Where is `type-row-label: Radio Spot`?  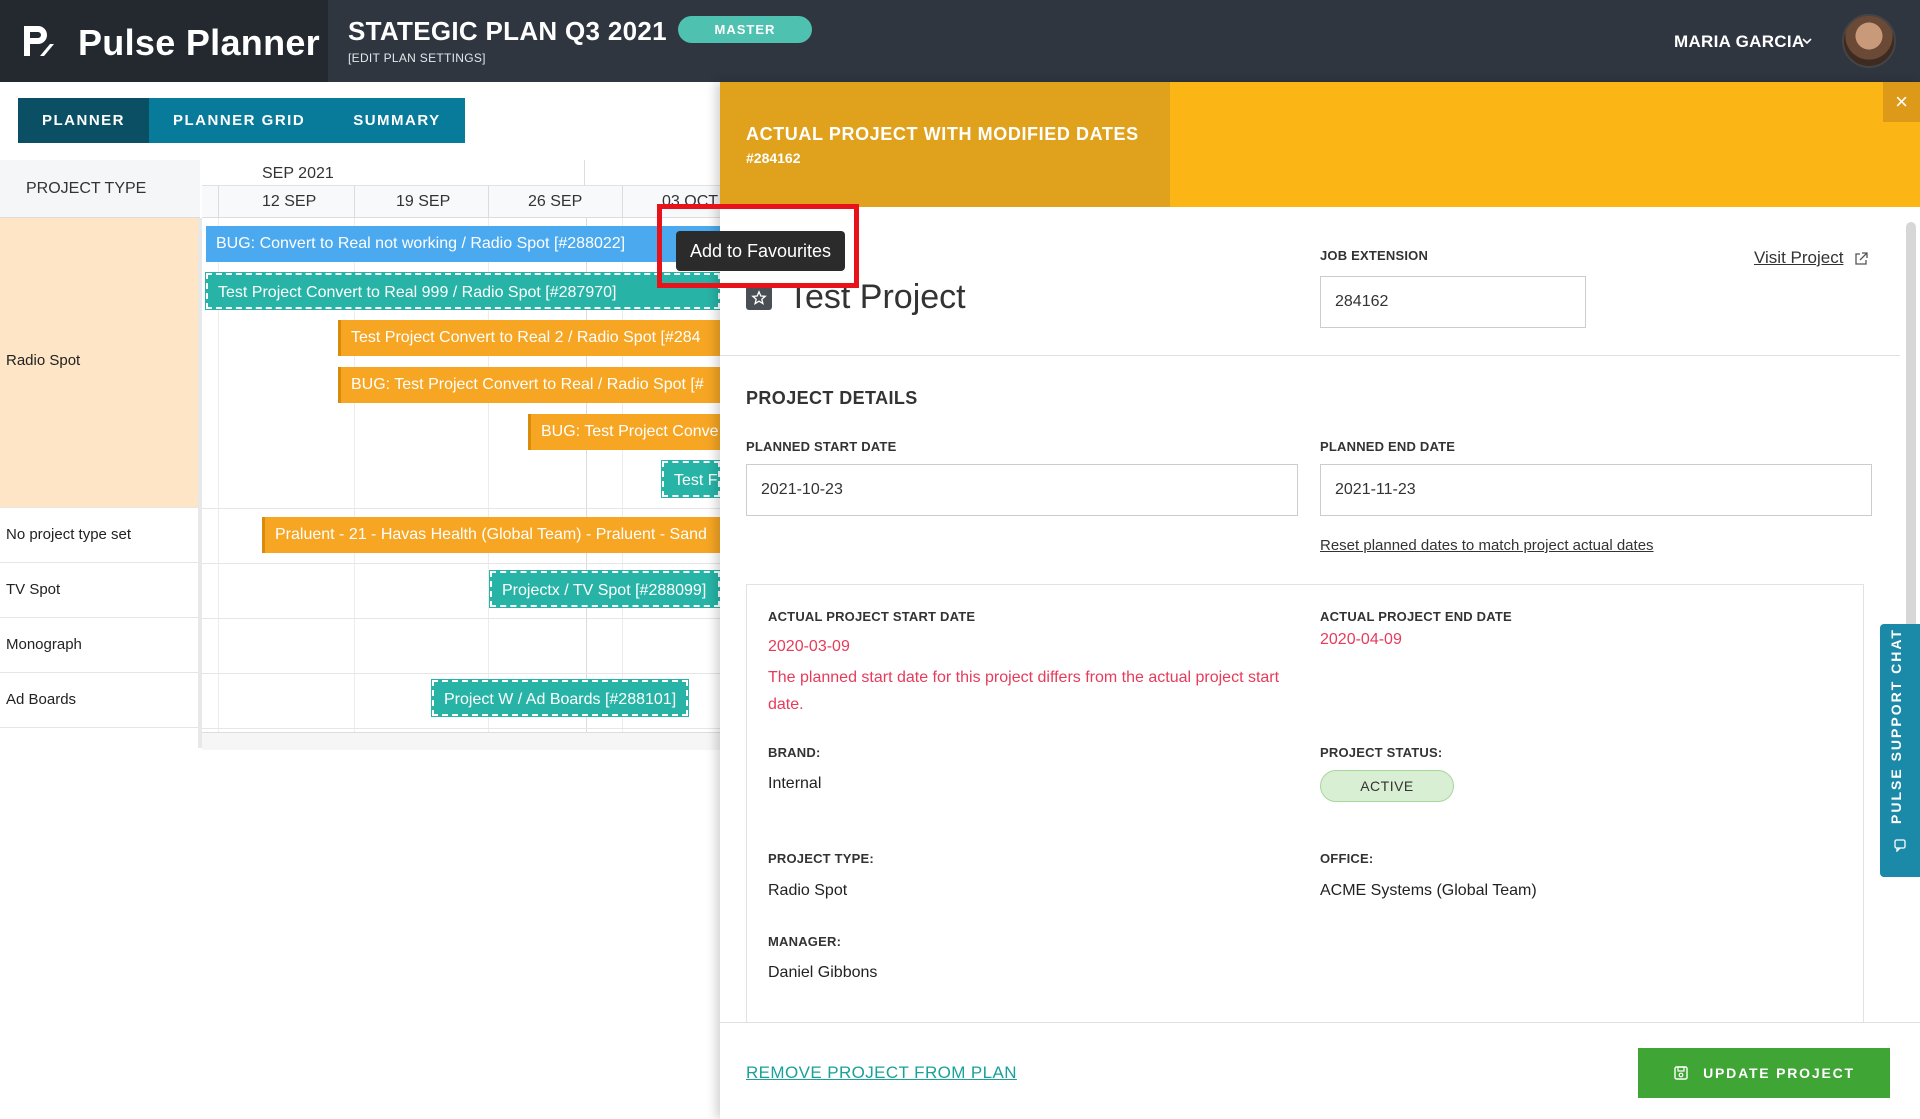 type-row-label: Radio Spot is located at coordinates (43, 360).